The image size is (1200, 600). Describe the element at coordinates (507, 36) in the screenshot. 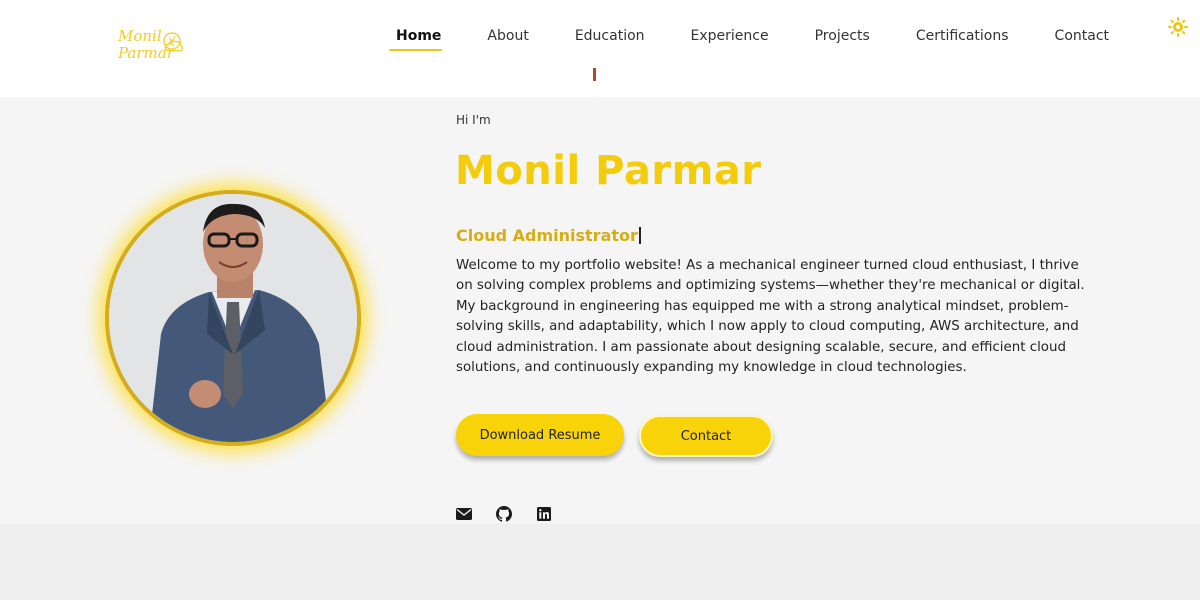

I see `nav-about: About` at that location.